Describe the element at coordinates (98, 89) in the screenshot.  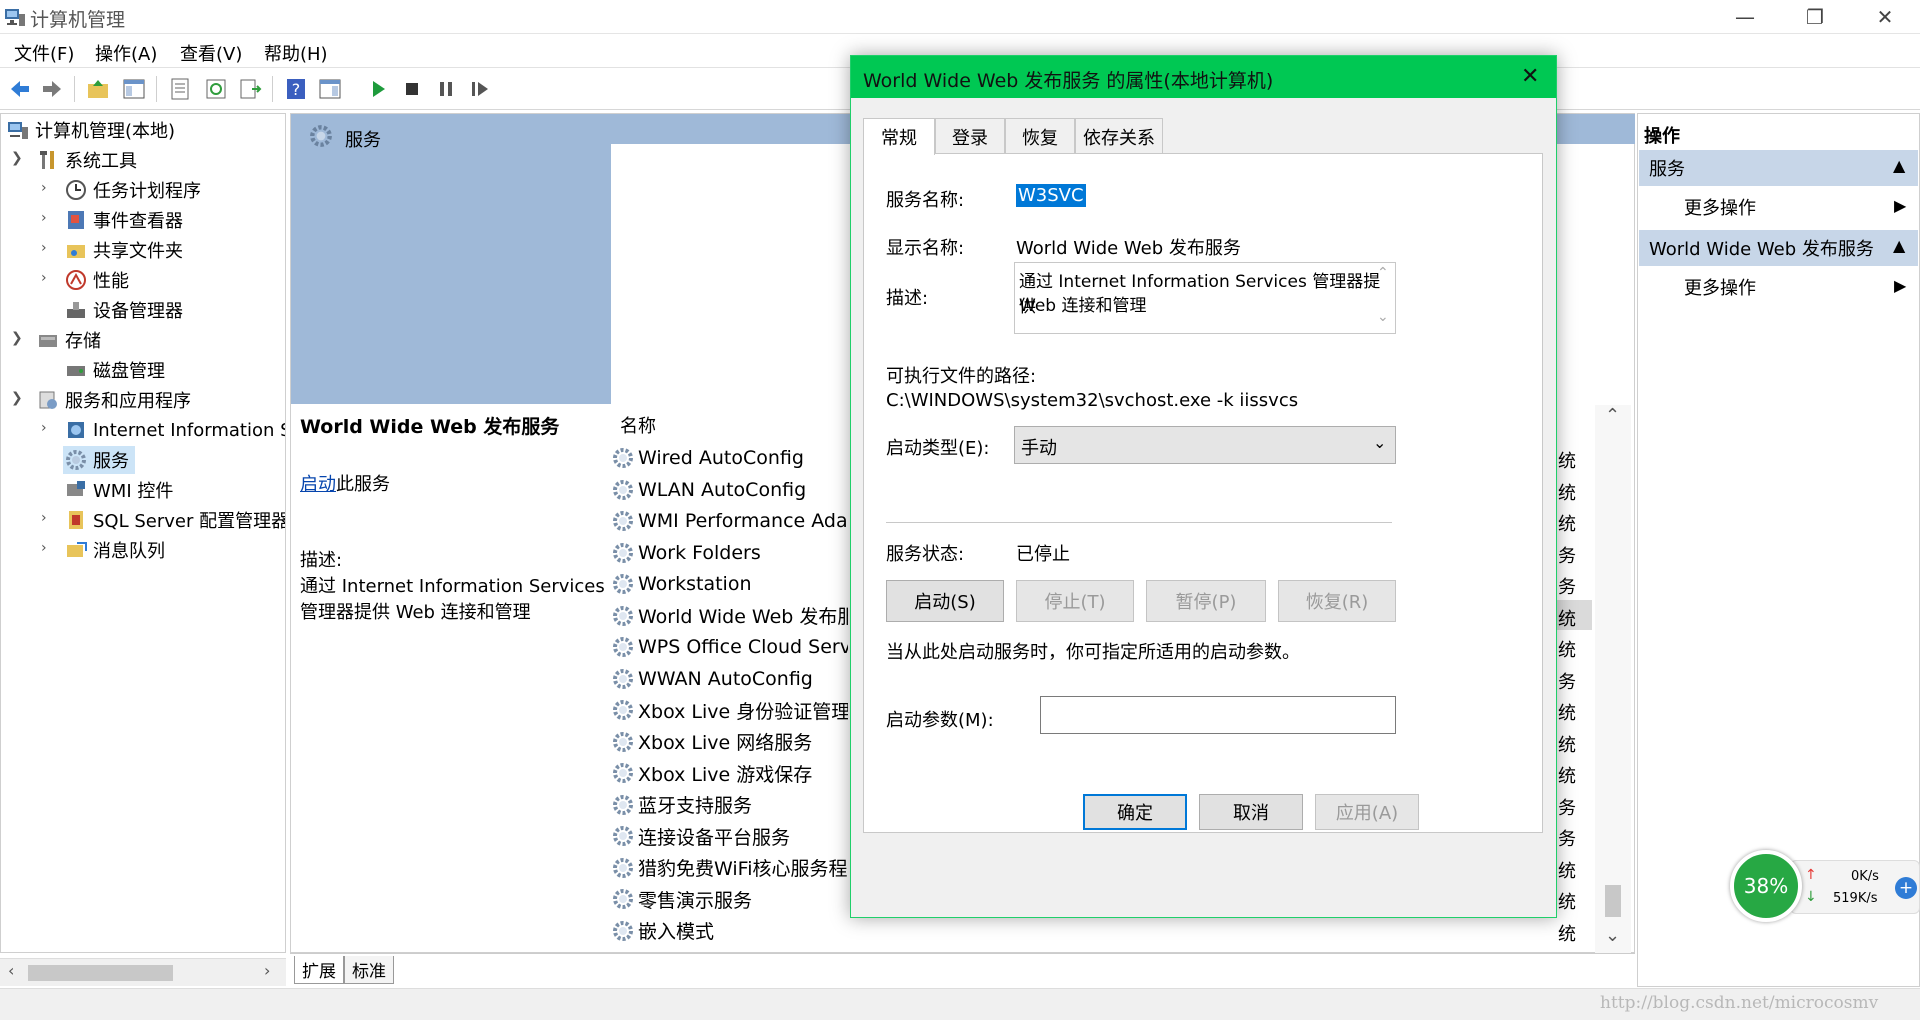
I see `up-folder-icon` at that location.